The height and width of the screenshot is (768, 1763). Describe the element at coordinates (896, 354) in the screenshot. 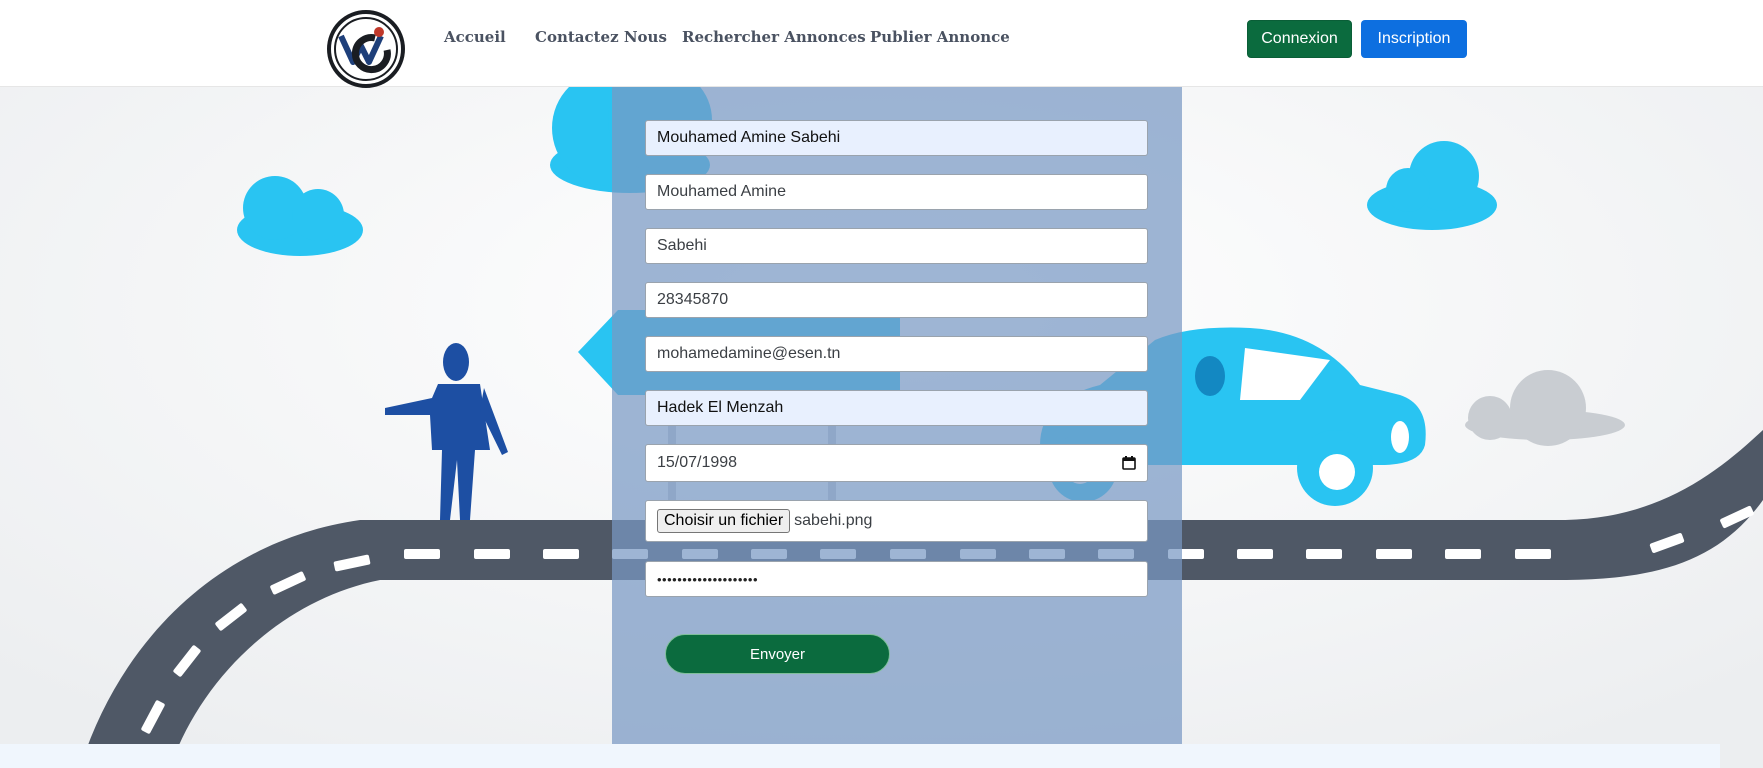

I see `email-field` at that location.